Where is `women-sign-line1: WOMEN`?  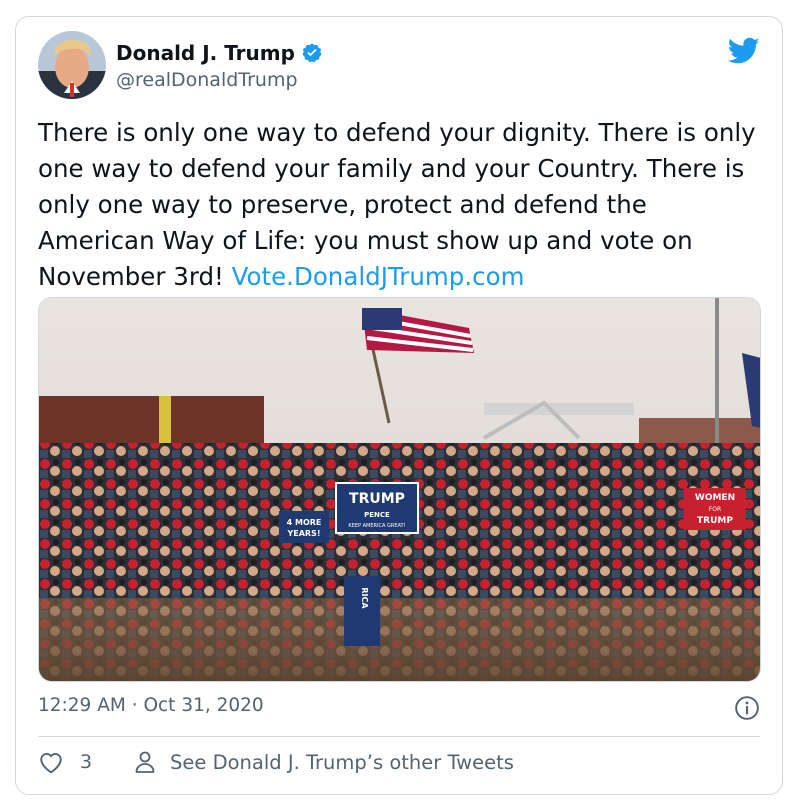 women-sign-line1: WOMEN is located at coordinates (715, 498).